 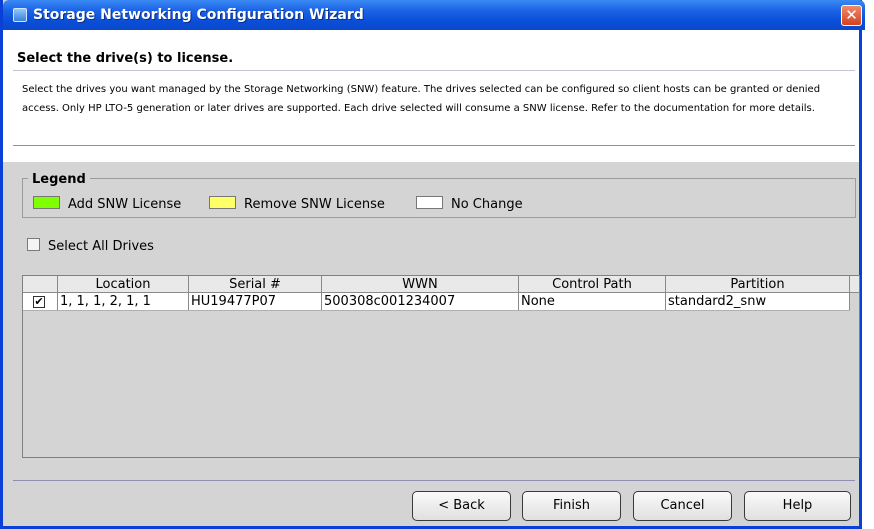 What do you see at coordinates (101, 246) in the screenshot?
I see `select-all-label: Select All Drives` at bounding box center [101, 246].